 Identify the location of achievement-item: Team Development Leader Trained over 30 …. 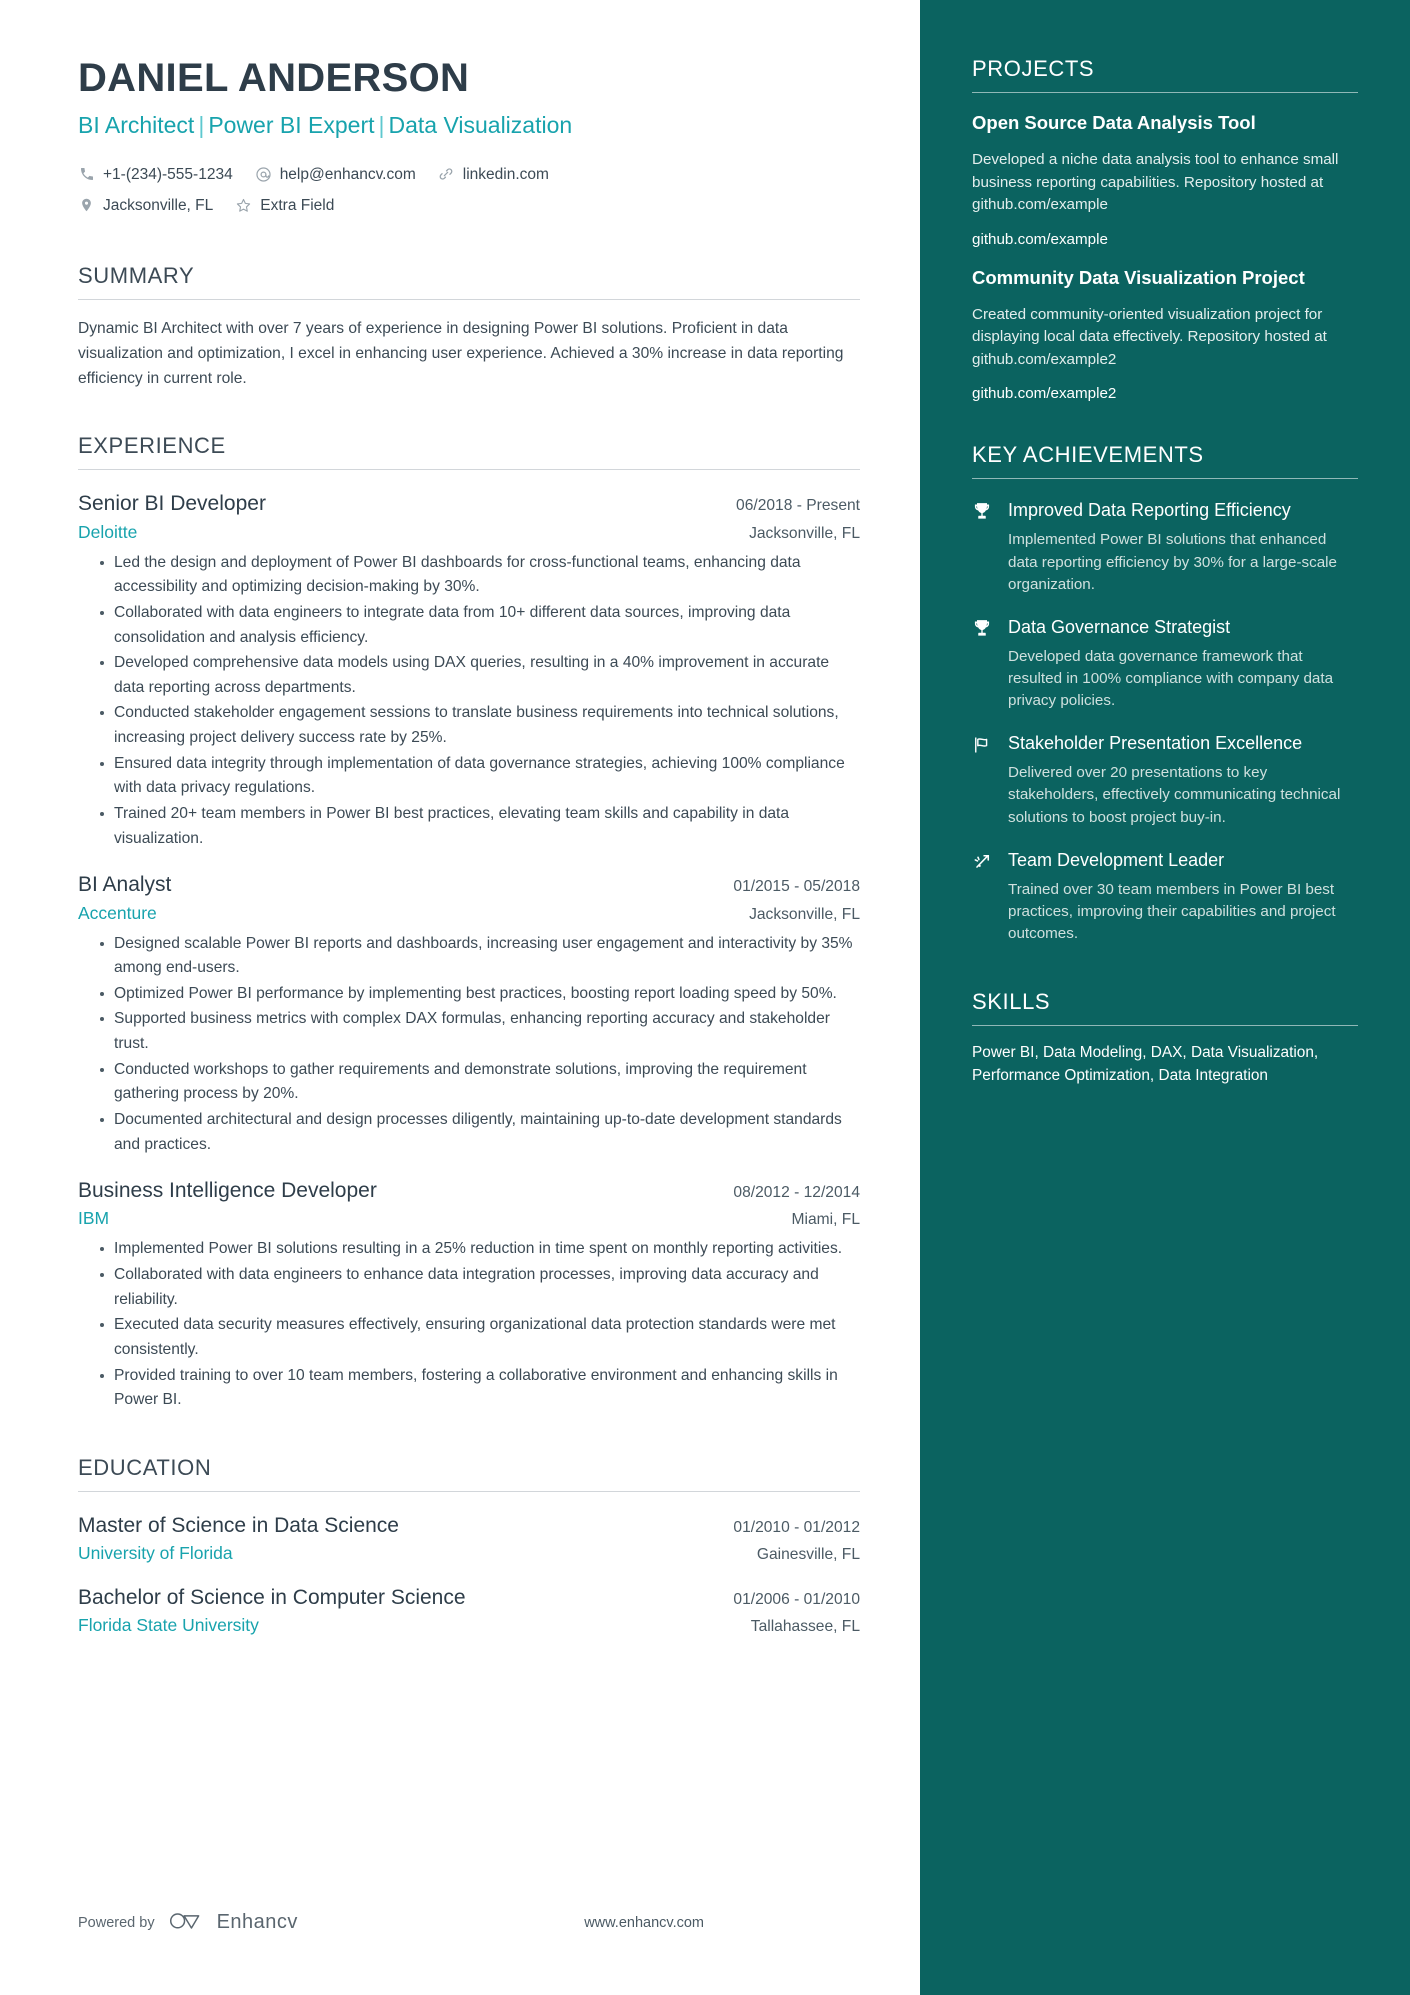
(1165, 897).